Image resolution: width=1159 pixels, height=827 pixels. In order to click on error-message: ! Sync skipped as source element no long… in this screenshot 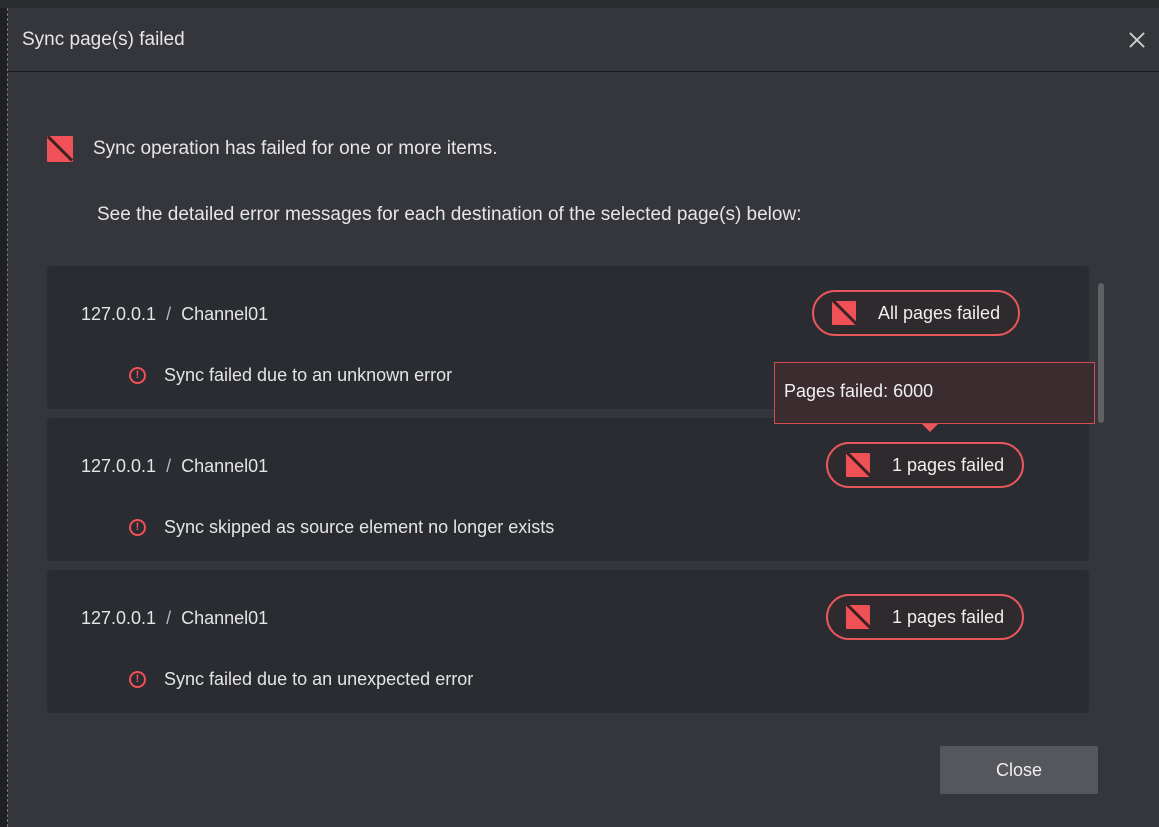, I will do `click(341, 527)`.